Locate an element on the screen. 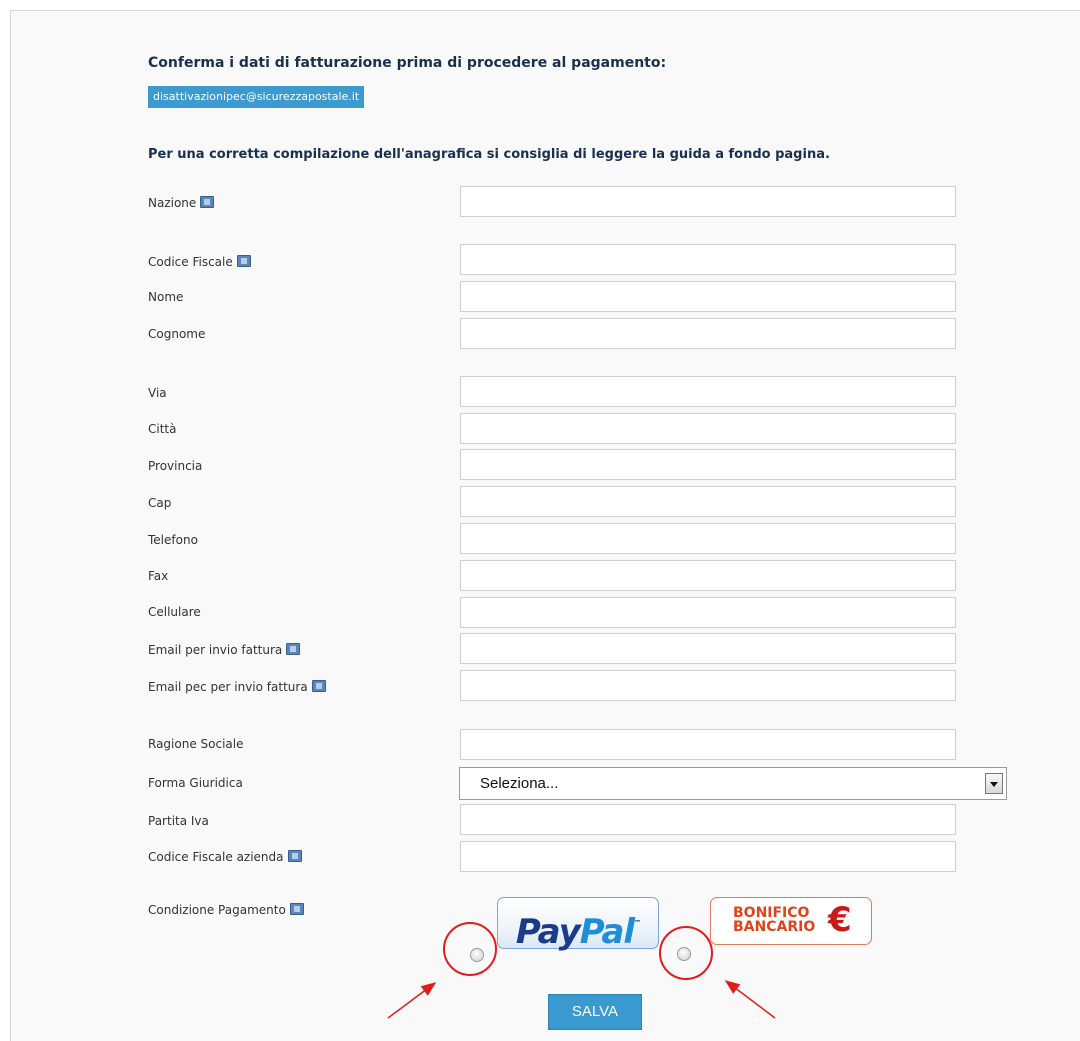  annotation-arrows is located at coordinates (581, 999).